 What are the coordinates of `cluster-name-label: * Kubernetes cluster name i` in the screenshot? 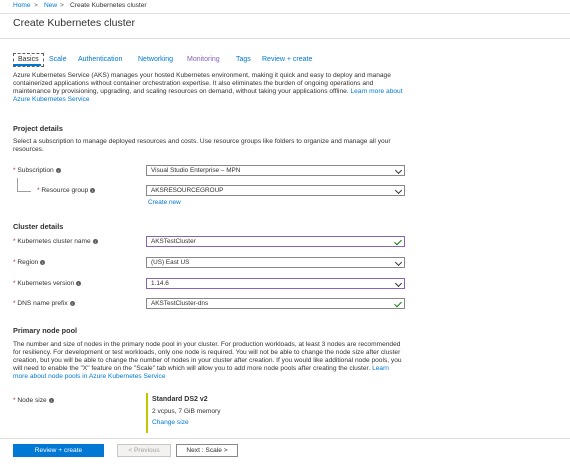 It's located at (55, 241).